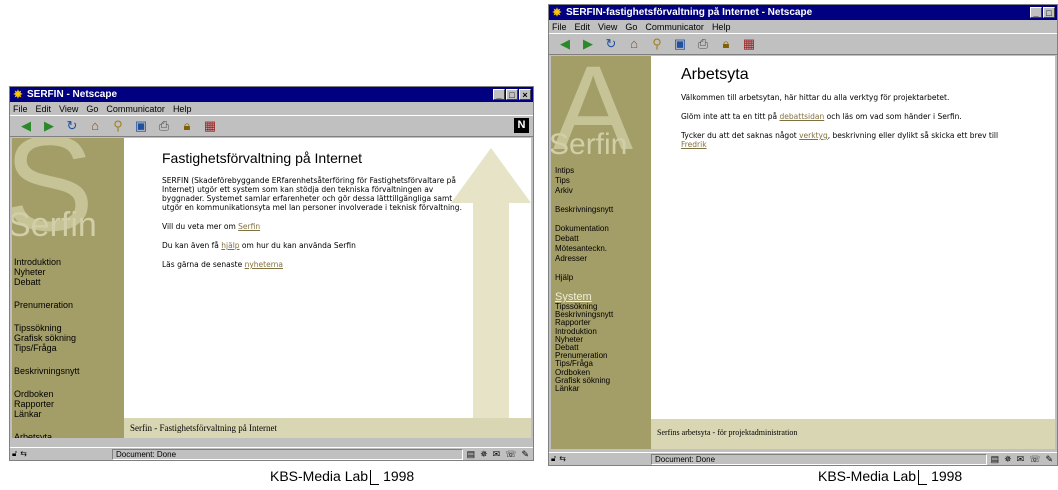 This screenshot has height=490, width=1058. What do you see at coordinates (47, 414) in the screenshot?
I see `nav-link-lankar: Länkar` at bounding box center [47, 414].